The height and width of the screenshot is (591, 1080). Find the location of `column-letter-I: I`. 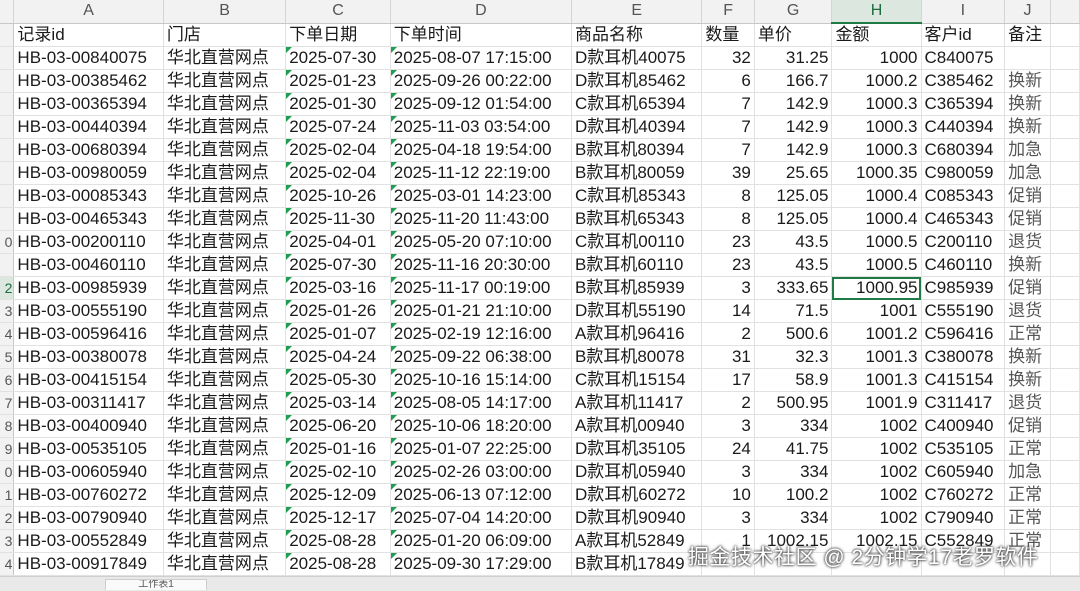

column-letter-I: I is located at coordinates (963, 12).